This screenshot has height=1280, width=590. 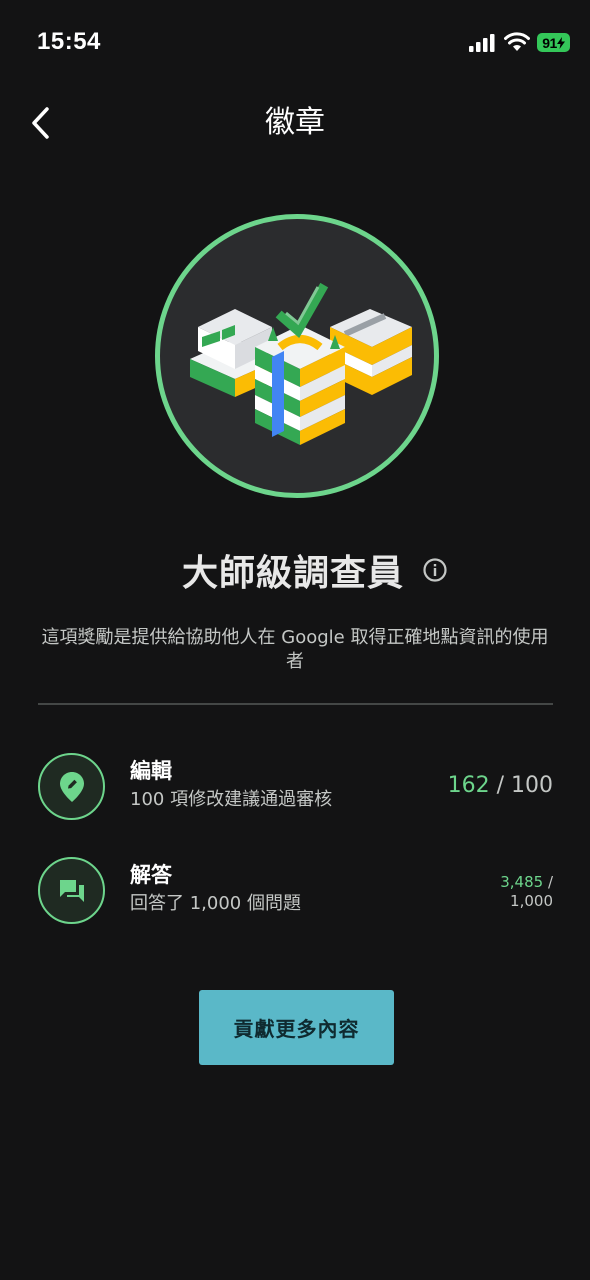 What do you see at coordinates (69, 41) in the screenshot?
I see `status-time: 15:54` at bounding box center [69, 41].